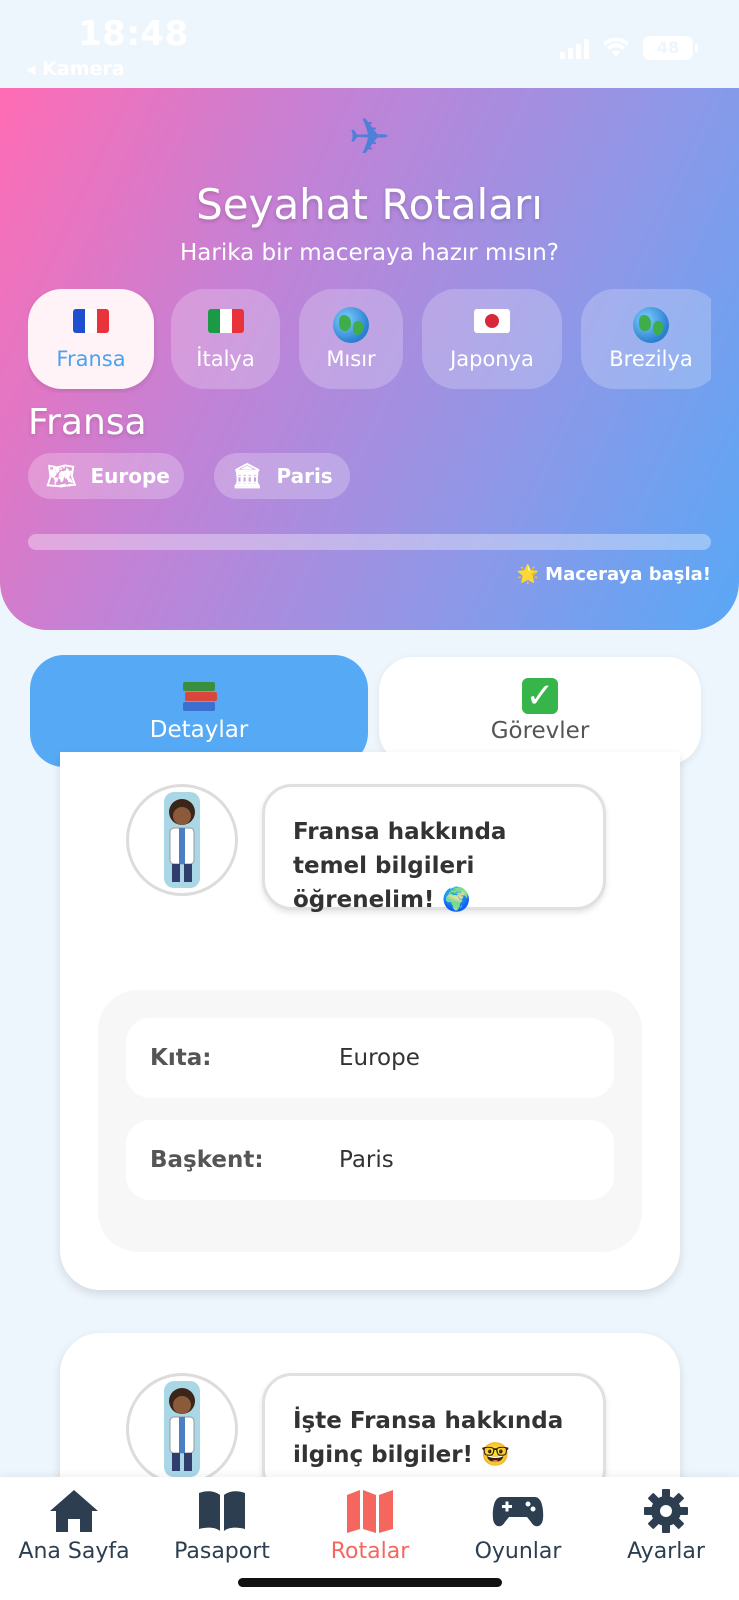 The image size is (739, 1600). I want to click on status-icons: 48, so click(629, 48).